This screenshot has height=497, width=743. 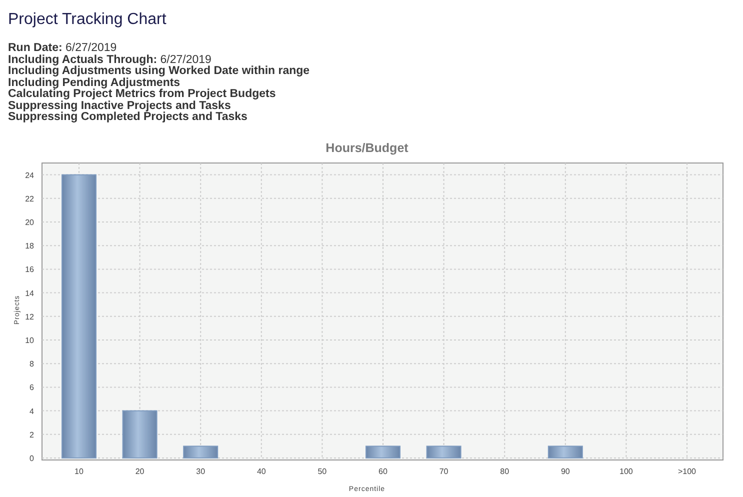 What do you see at coordinates (142, 94) in the screenshot?
I see `report-option: Calculating Project Metrics from Project Budgets` at bounding box center [142, 94].